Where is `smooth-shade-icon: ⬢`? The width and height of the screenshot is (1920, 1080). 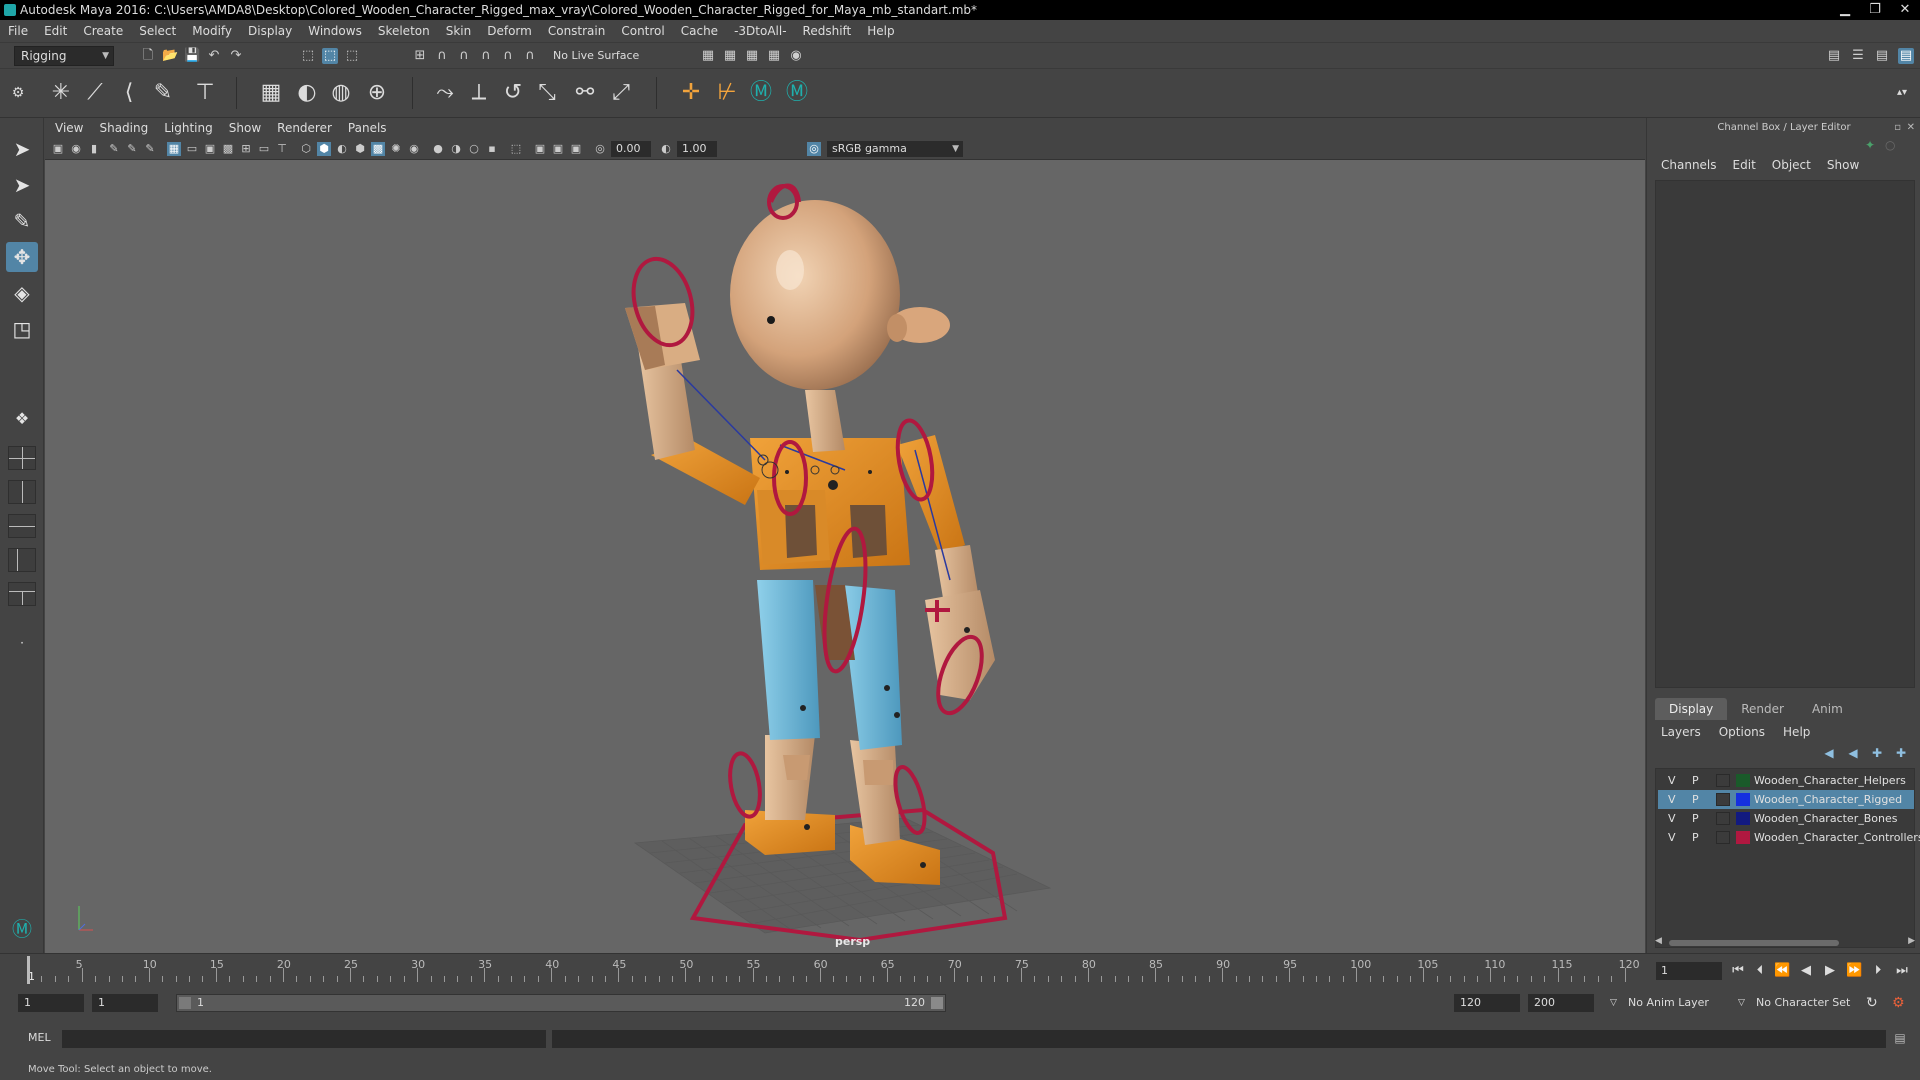 smooth-shade-icon: ⬢ is located at coordinates (324, 149).